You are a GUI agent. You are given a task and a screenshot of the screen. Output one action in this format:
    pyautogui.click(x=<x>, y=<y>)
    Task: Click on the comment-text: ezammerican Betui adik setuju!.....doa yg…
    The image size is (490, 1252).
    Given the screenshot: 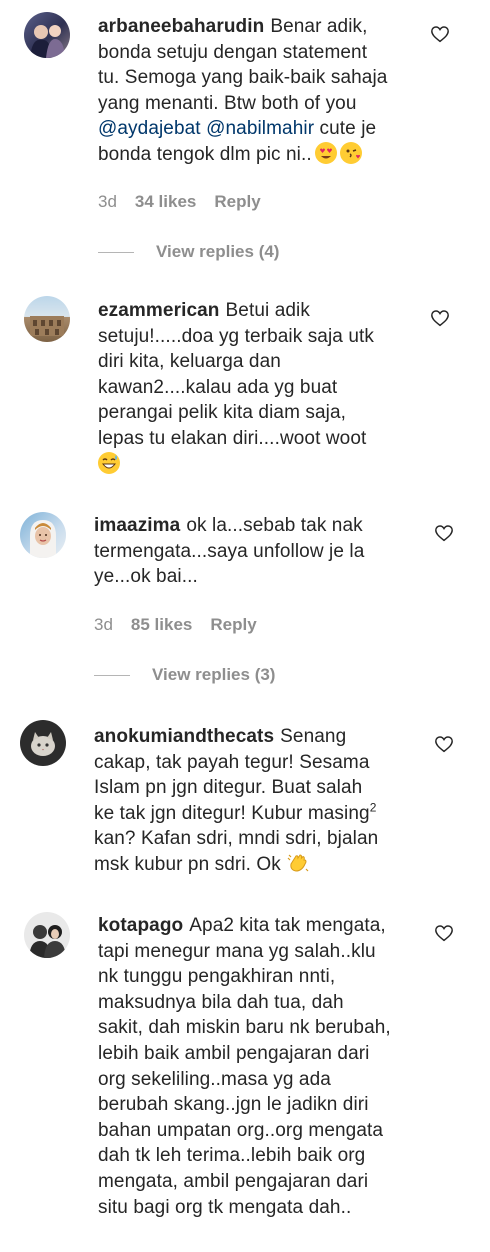 What is the action you would take?
    pyautogui.click(x=236, y=387)
    